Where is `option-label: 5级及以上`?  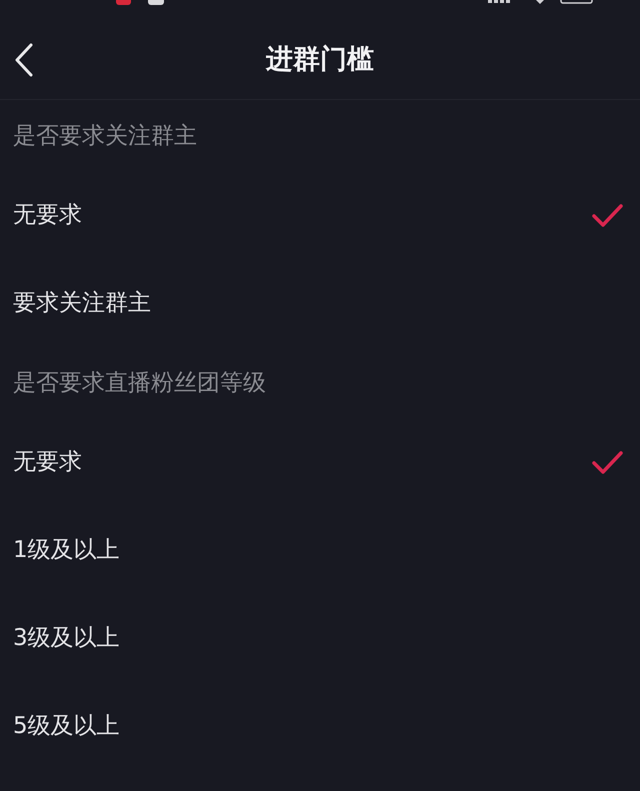 option-label: 5级及以上 is located at coordinates (66, 726).